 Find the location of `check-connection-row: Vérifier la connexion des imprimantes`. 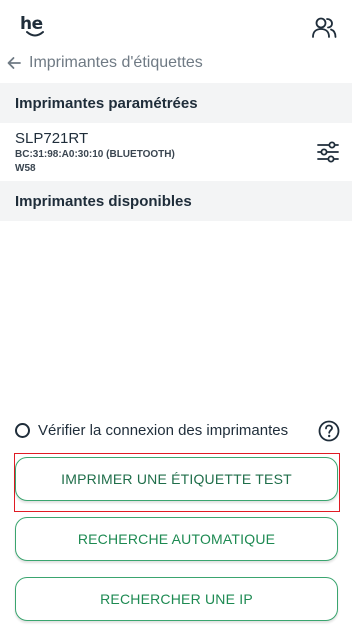

check-connection-row: Vérifier la connexion des imprimantes is located at coordinates (176, 432).